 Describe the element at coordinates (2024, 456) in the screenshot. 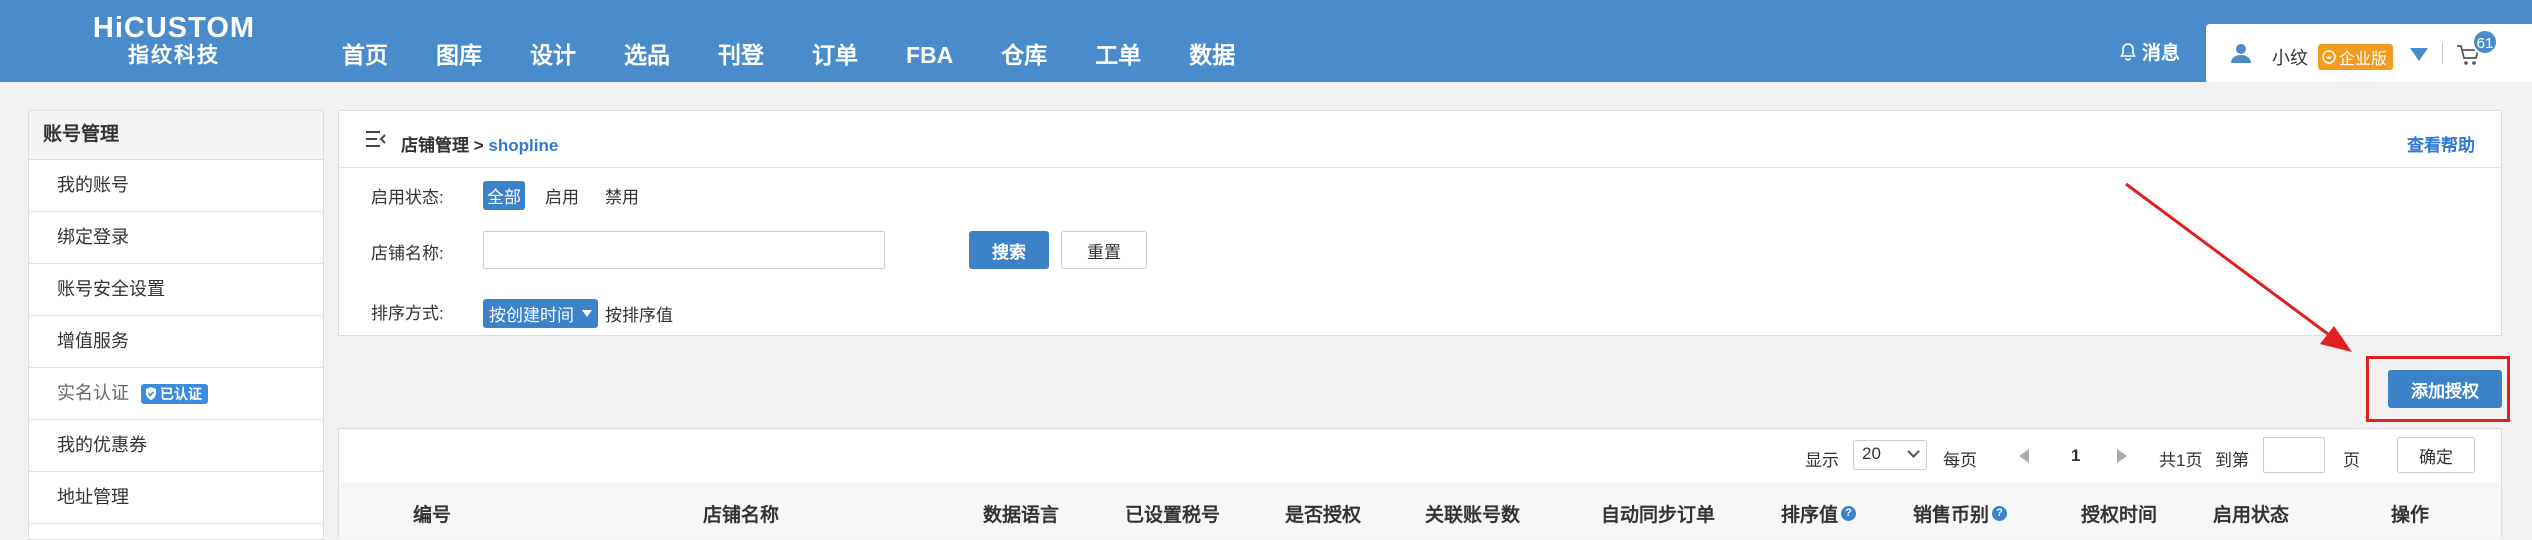

I see `prev-page-icon` at that location.